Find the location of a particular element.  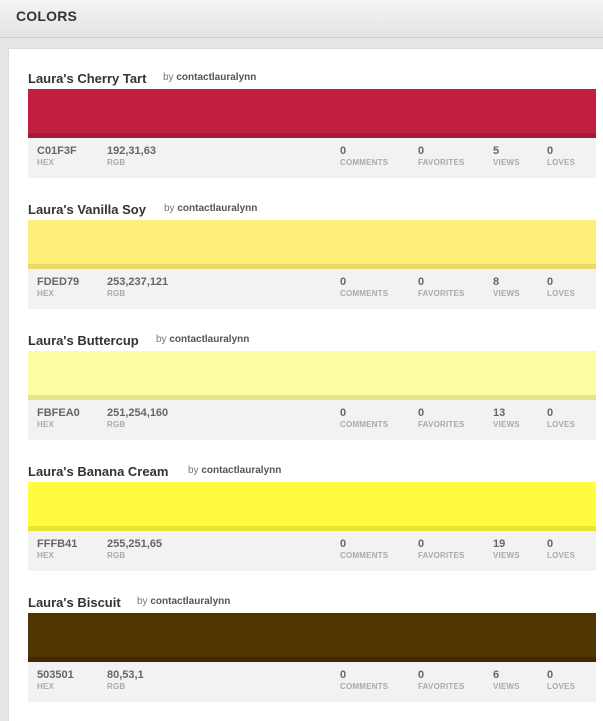

hex-stat: 503501 HEX is located at coordinates (55, 680).